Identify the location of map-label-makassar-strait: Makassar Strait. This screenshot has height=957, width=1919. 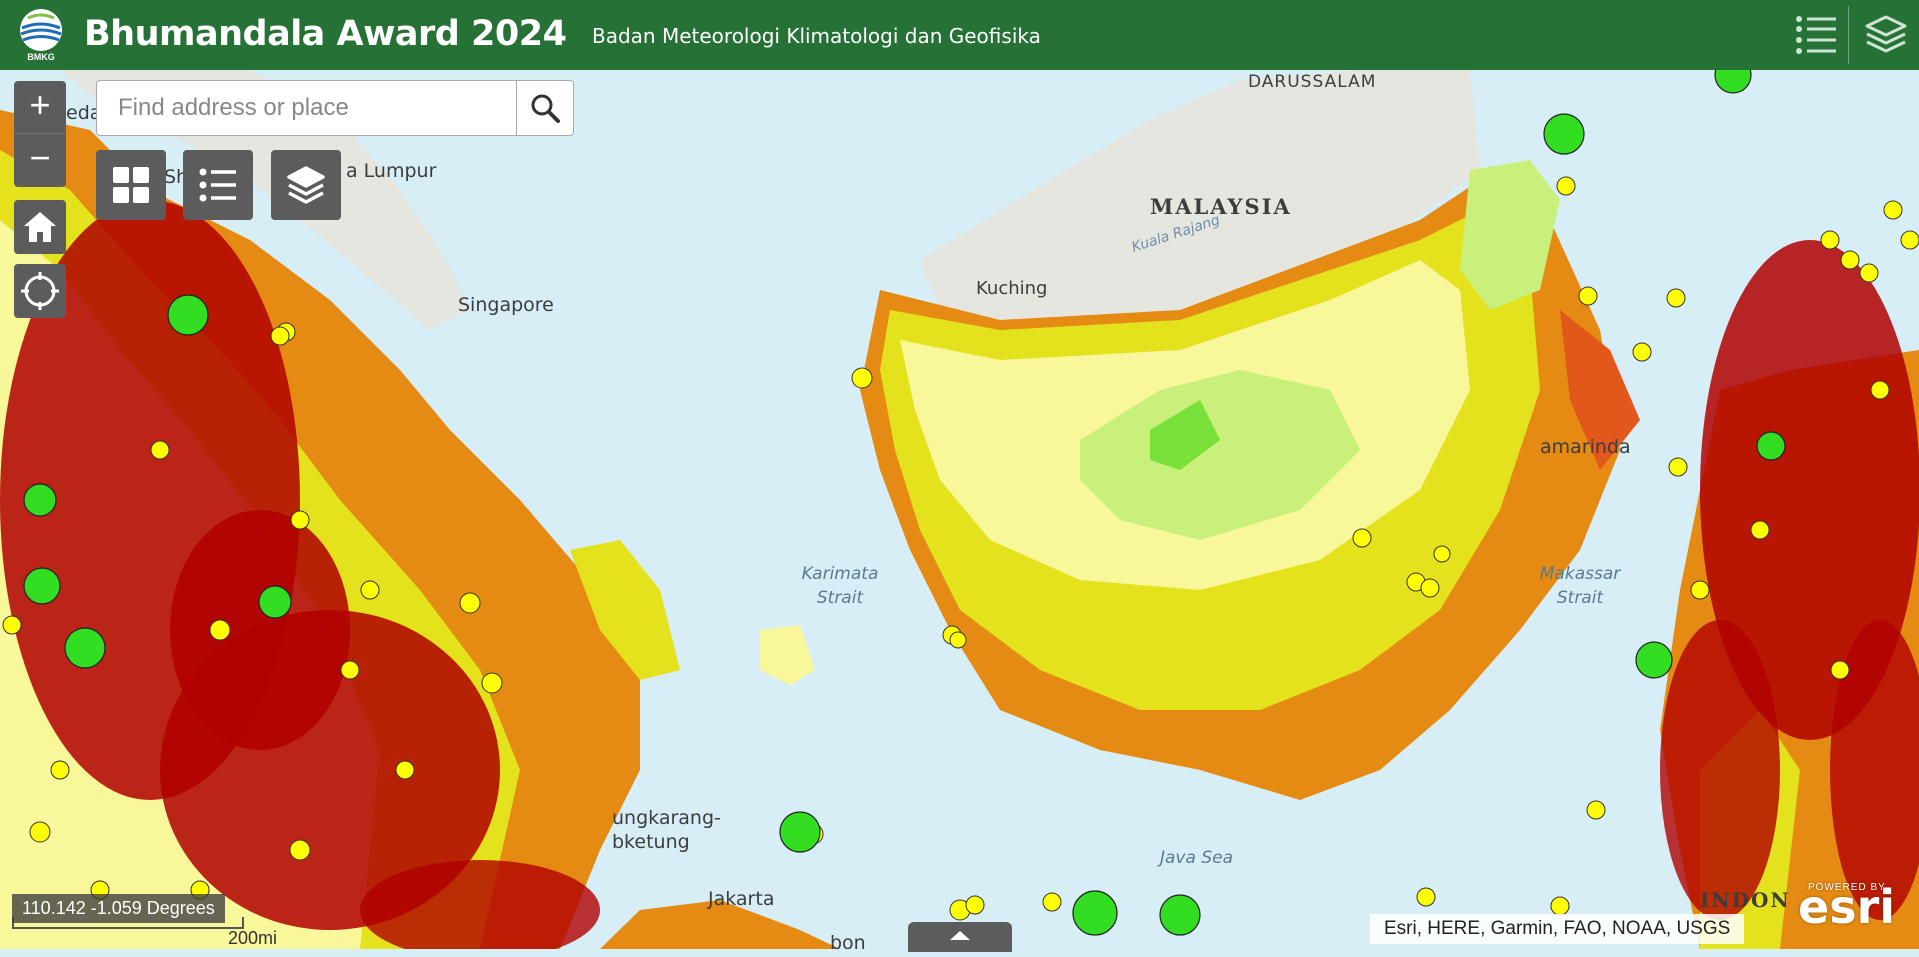
(1580, 586).